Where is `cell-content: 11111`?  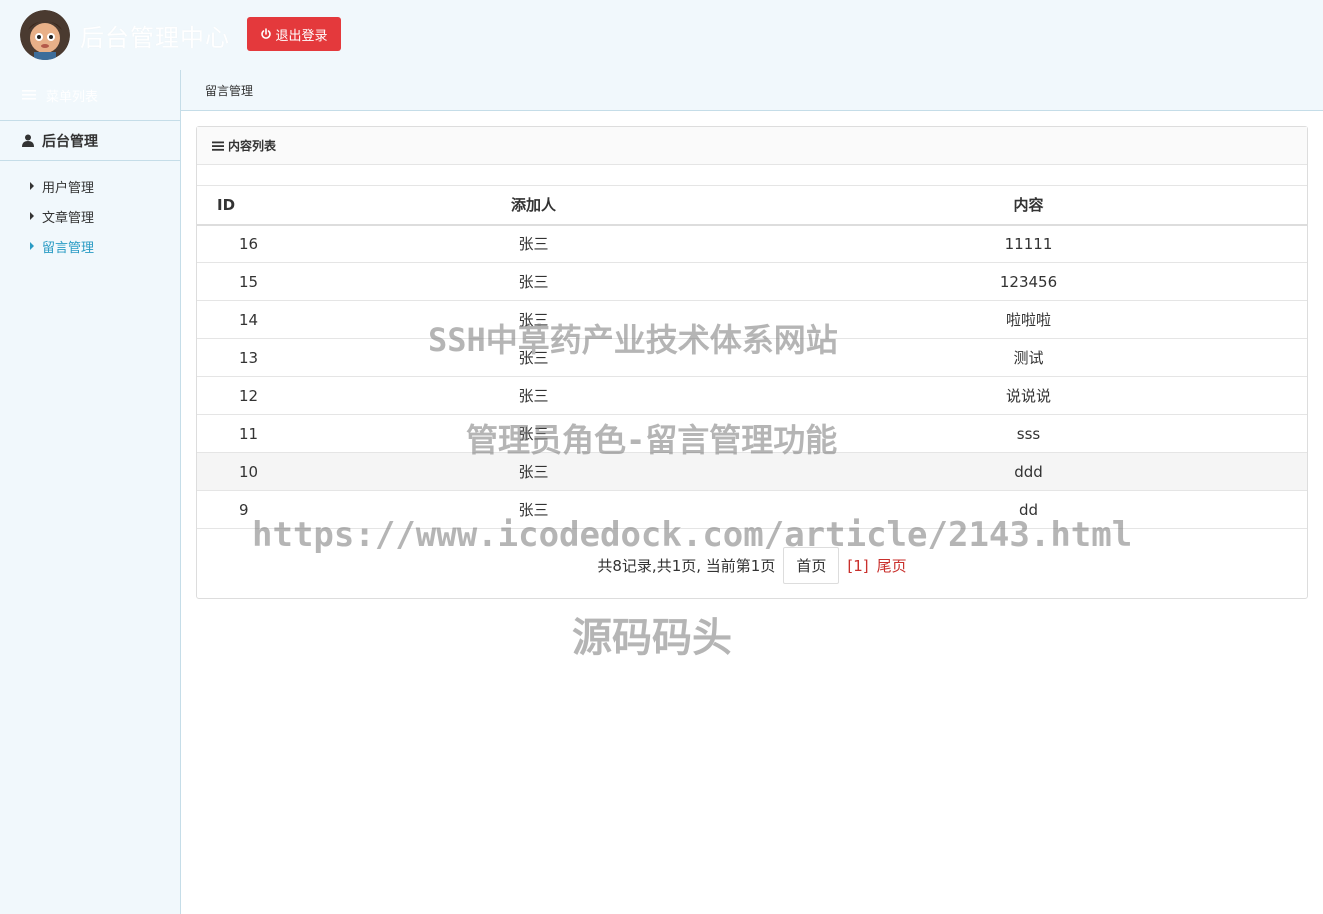 cell-content: 11111 is located at coordinates (1028, 243).